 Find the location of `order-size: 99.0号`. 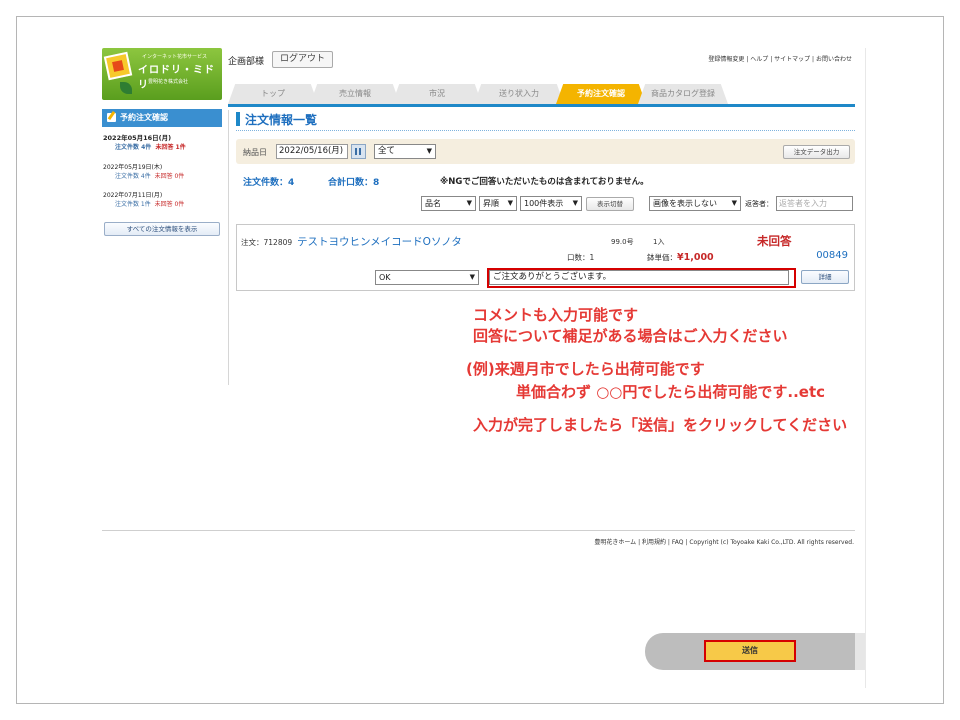

order-size: 99.0号 is located at coordinates (622, 242).